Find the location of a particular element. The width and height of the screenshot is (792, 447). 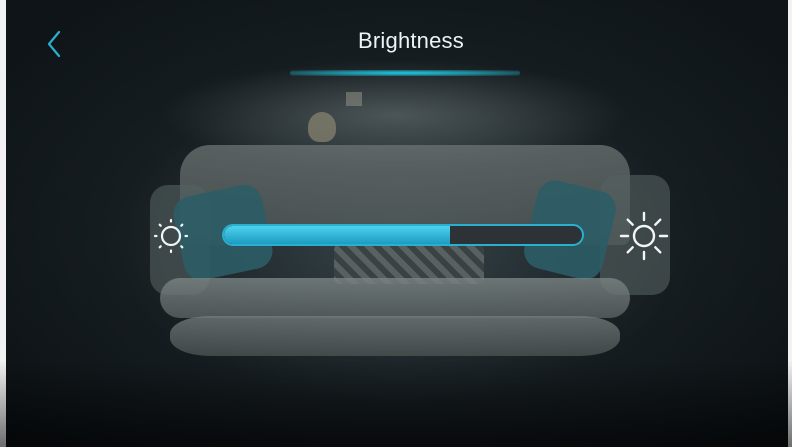

background-sofa-seat is located at coordinates (395, 298).